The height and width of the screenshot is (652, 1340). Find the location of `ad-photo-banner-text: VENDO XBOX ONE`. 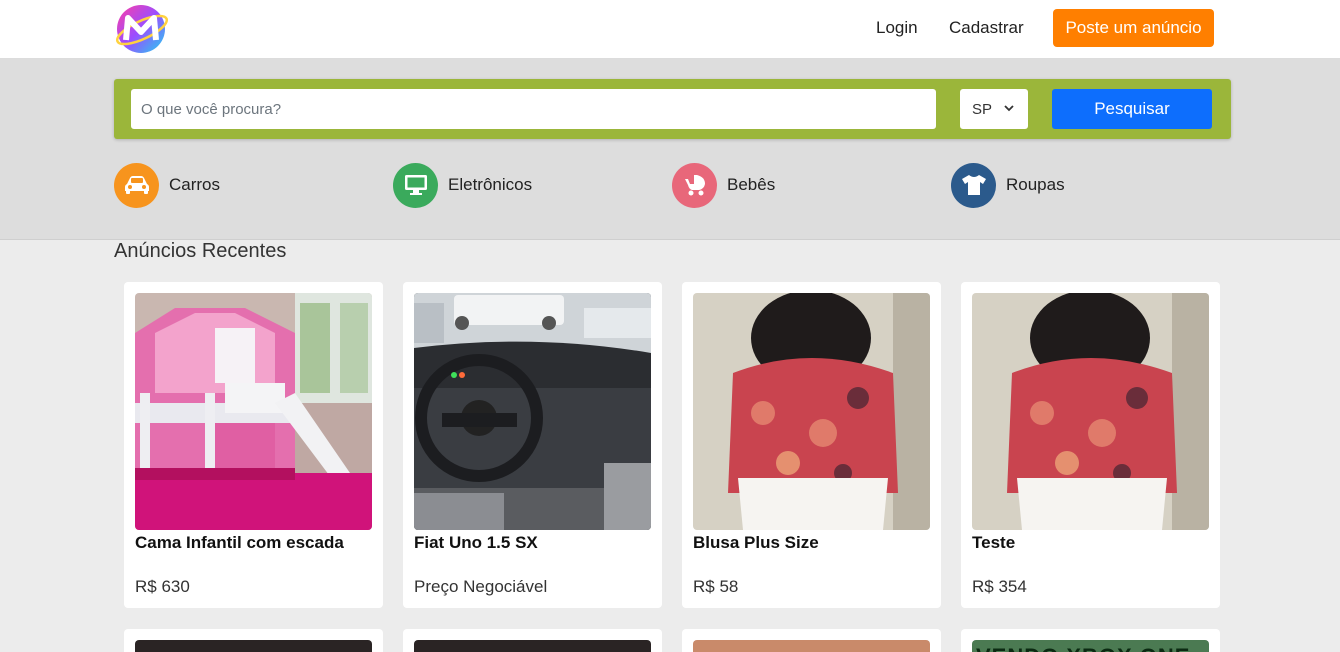

ad-photo-banner-text: VENDO XBOX ONE is located at coordinates (1083, 648).